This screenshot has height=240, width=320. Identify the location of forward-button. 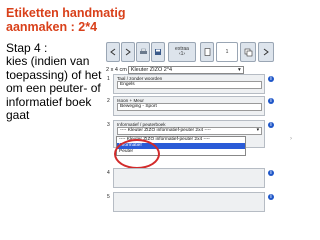
(128, 52).